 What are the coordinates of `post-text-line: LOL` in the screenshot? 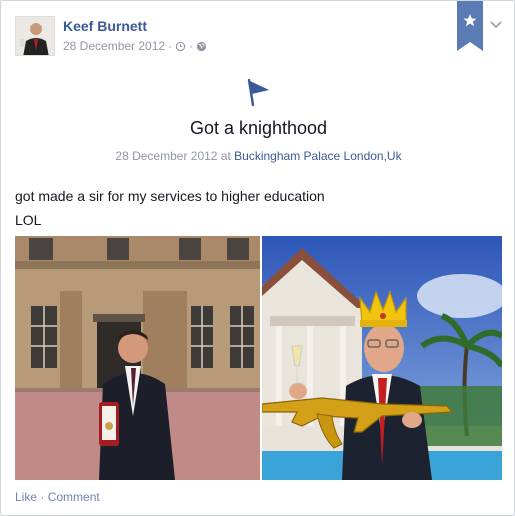 It's located at (28, 220).